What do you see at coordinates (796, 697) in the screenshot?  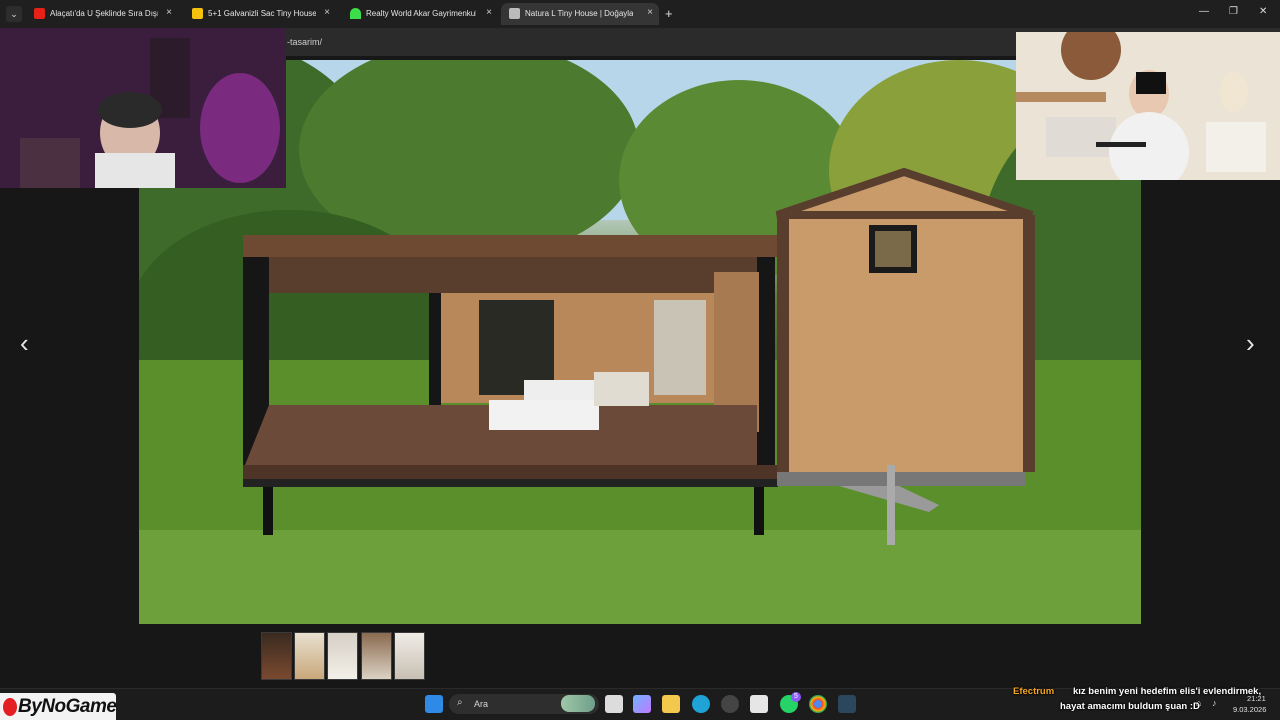 I see `whatsapp-badge: 5` at bounding box center [796, 697].